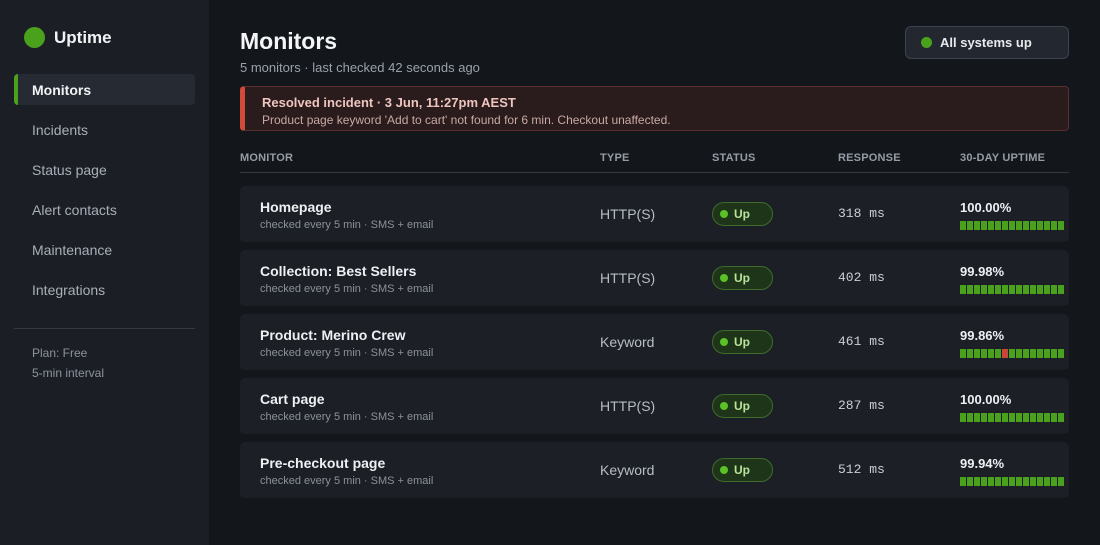 The height and width of the screenshot is (545, 1100). What do you see at coordinates (68, 37) in the screenshot?
I see `brand: Uptime` at bounding box center [68, 37].